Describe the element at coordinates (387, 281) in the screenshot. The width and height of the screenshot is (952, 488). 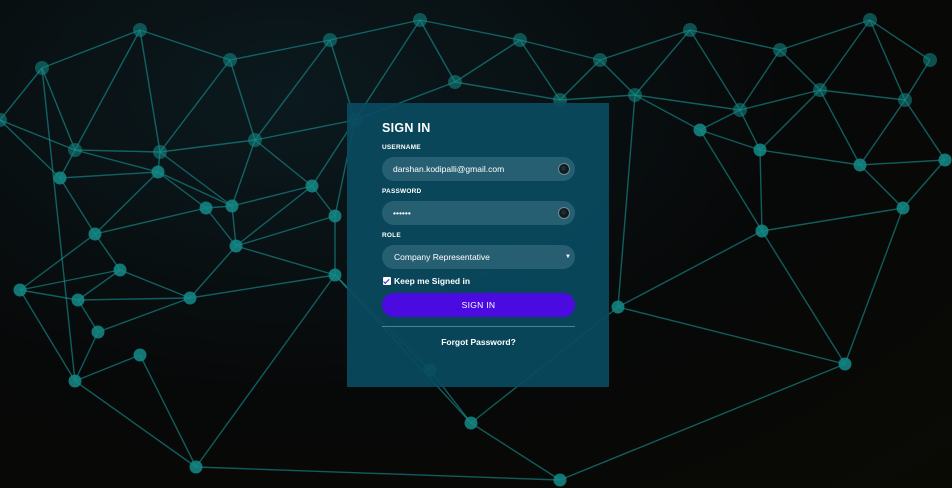
I see `keep-signed-in-checkbox` at that location.